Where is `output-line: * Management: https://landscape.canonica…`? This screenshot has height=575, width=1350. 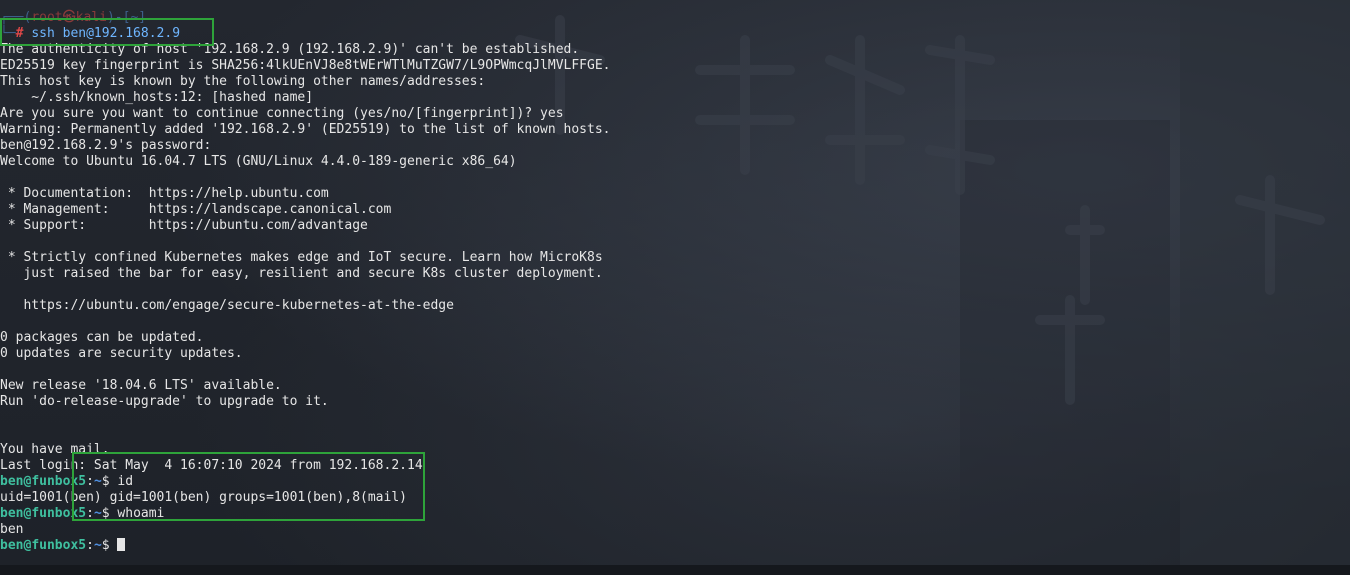
output-line: * Management: https://landscape.canonica… is located at coordinates (196, 209).